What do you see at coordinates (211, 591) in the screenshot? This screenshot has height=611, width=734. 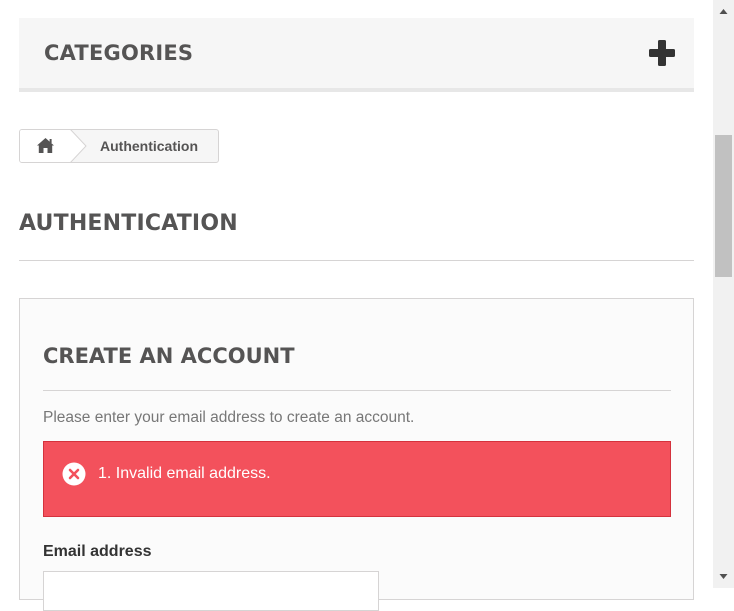 I see `email-address-input` at bounding box center [211, 591].